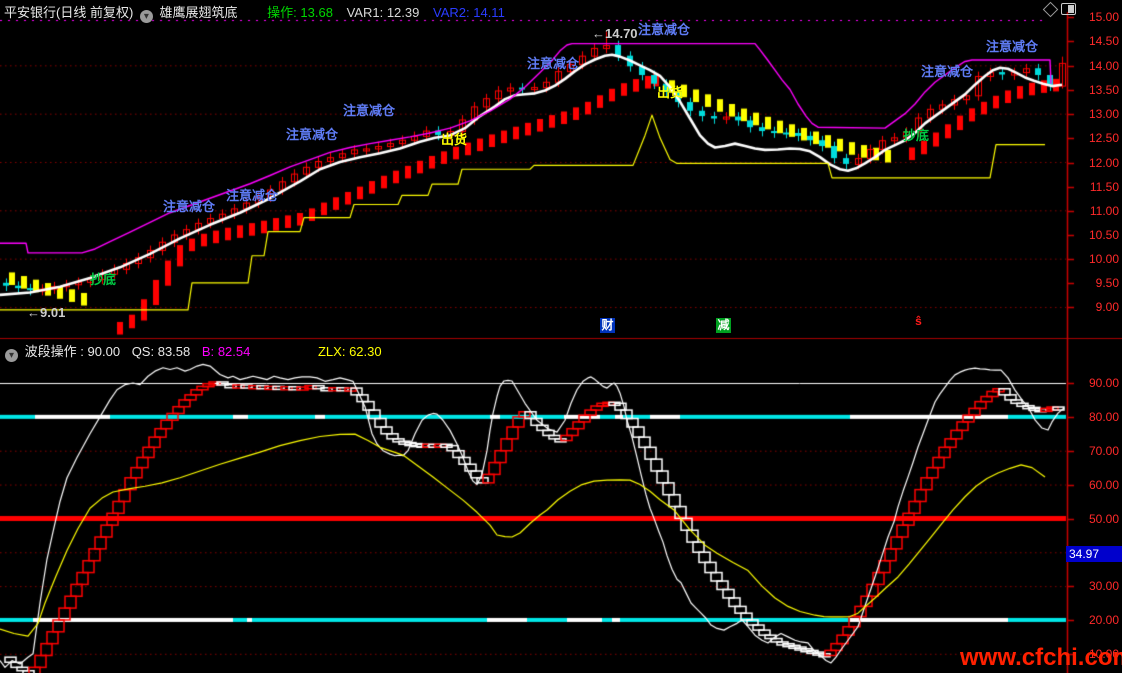  What do you see at coordinates (1103, 383) in the screenshot?
I see `axis-label: 90.00` at bounding box center [1103, 383].